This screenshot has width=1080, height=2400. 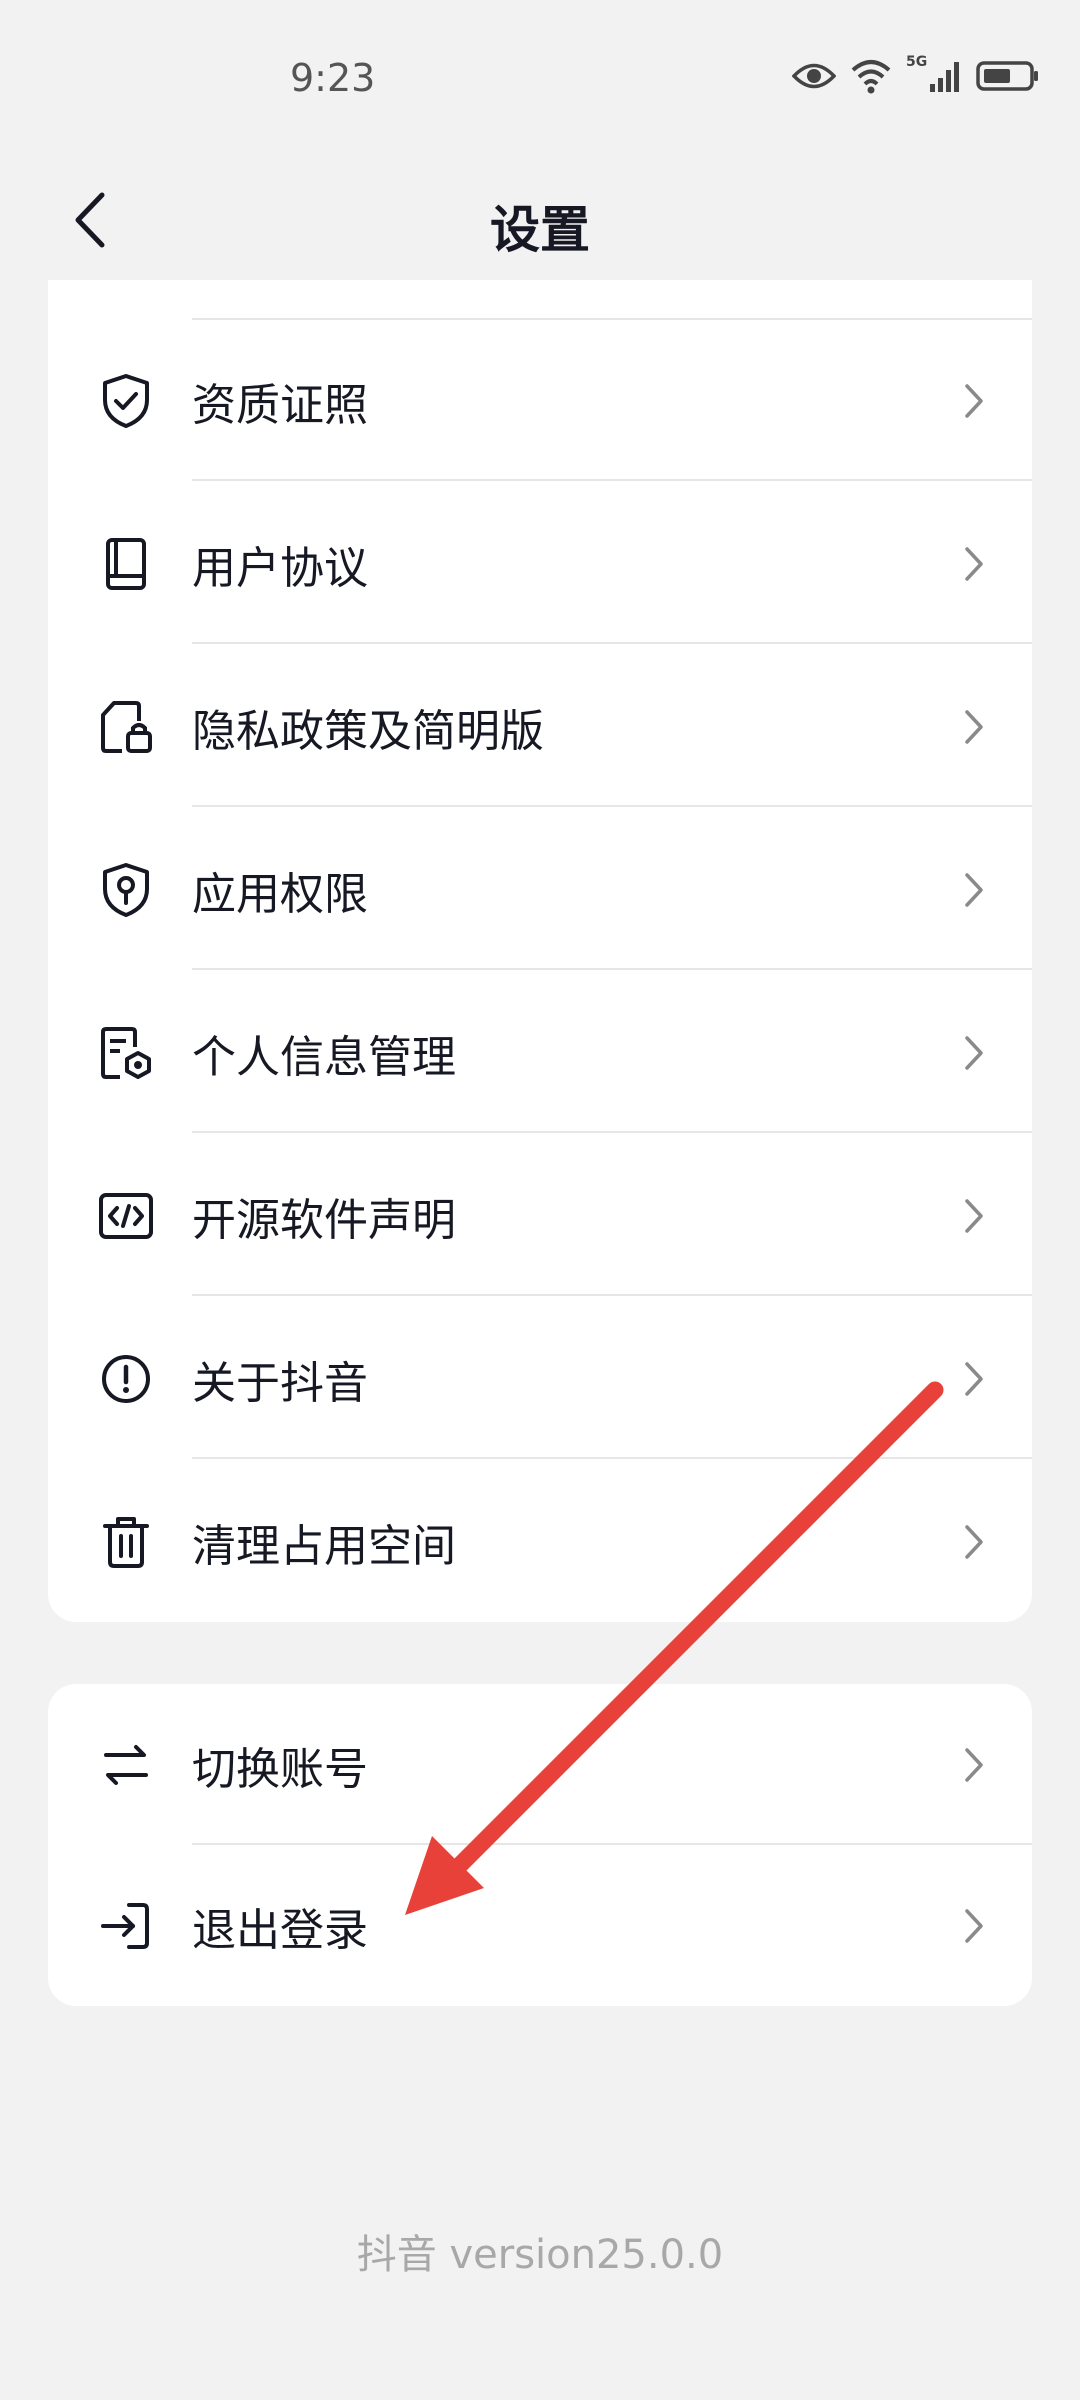 I want to click on shield-check-icon, so click(x=126, y=401).